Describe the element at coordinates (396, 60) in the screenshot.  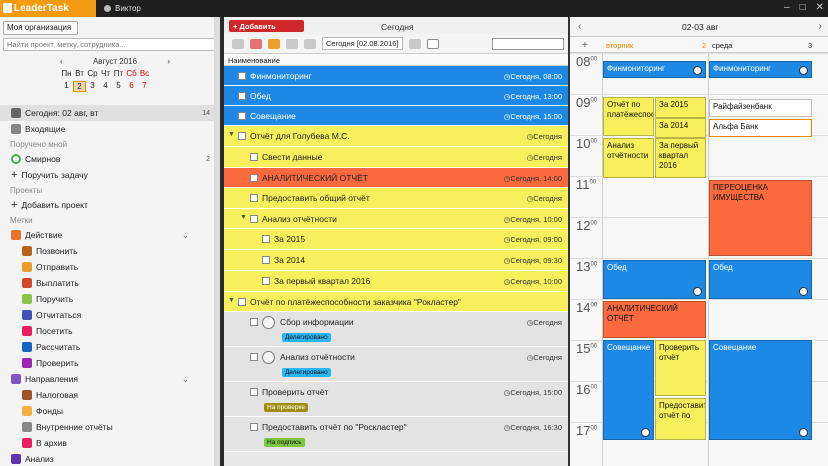
I see `column-header: Наименование` at that location.